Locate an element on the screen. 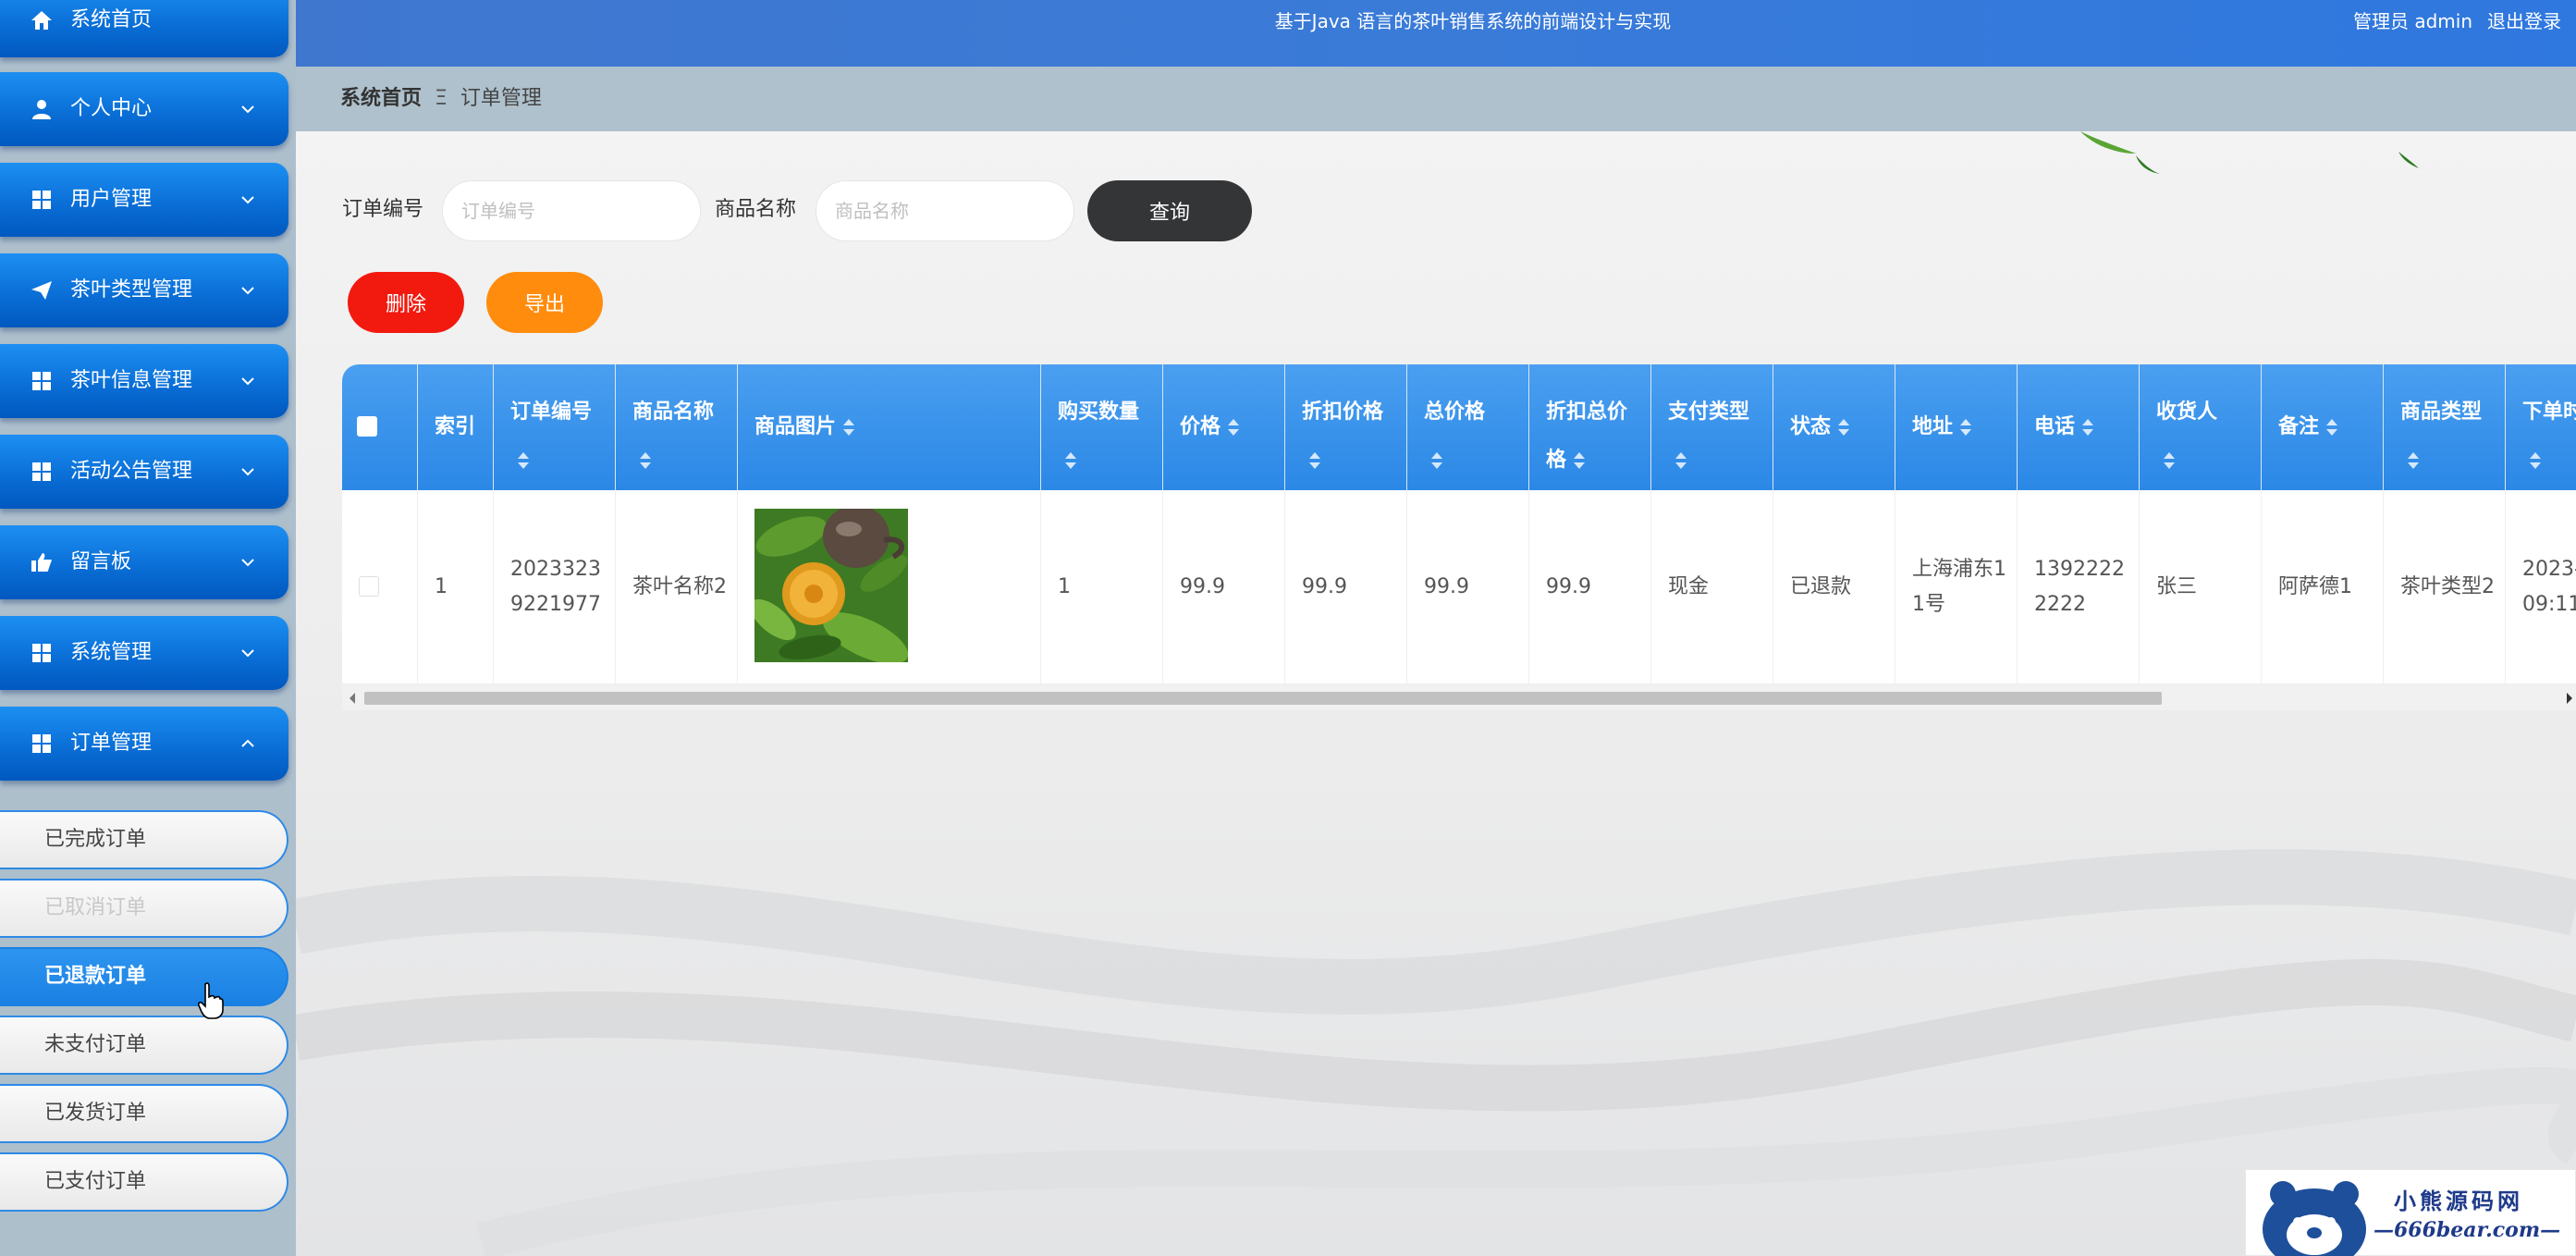 This screenshot has height=1256, width=2576. header-cell: 购买数量 is located at coordinates (1102, 427).